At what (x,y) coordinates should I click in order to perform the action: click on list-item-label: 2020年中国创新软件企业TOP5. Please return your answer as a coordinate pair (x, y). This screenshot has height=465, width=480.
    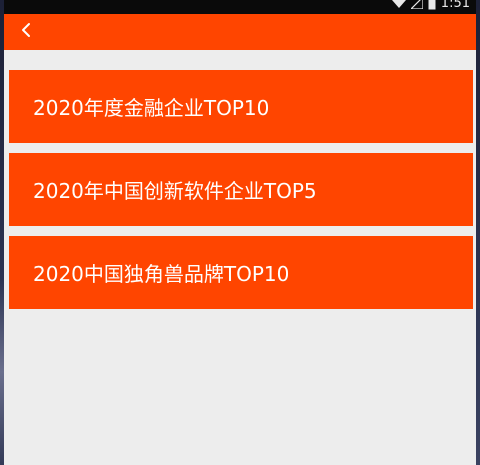
    Looking at the image, I should click on (175, 191).